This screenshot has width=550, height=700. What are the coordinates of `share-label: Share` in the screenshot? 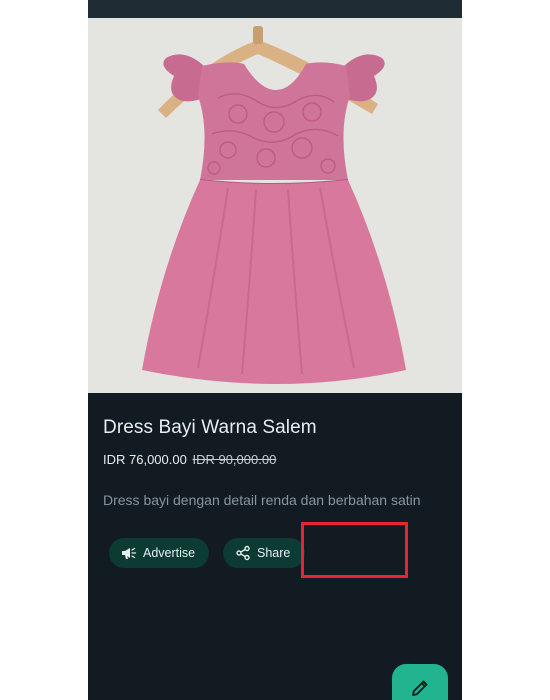 It's located at (274, 553).